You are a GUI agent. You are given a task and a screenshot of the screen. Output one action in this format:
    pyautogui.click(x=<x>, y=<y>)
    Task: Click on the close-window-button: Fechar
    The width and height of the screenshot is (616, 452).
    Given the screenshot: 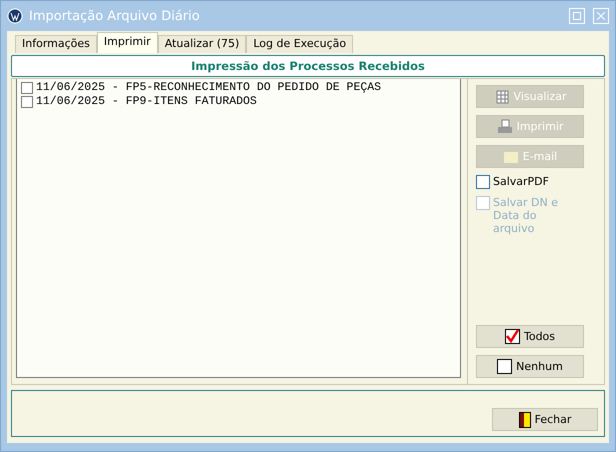 What is the action you would take?
    pyautogui.click(x=545, y=419)
    